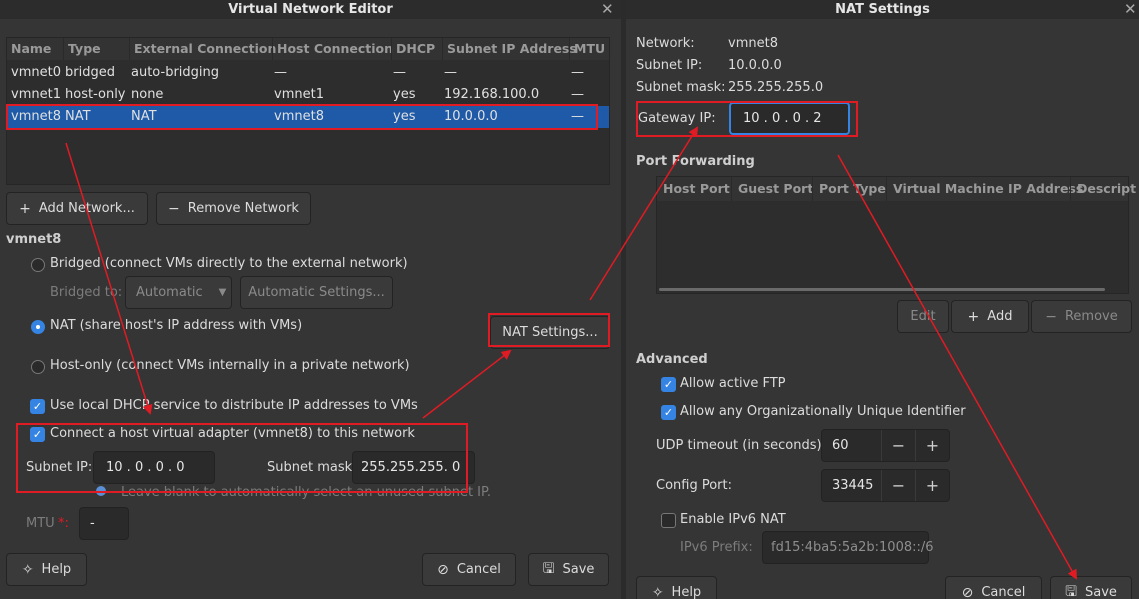 The height and width of the screenshot is (599, 1139). Describe the element at coordinates (776, 87) in the screenshot. I see `nat-subnet-mask-value: 255.255.255.0` at that location.